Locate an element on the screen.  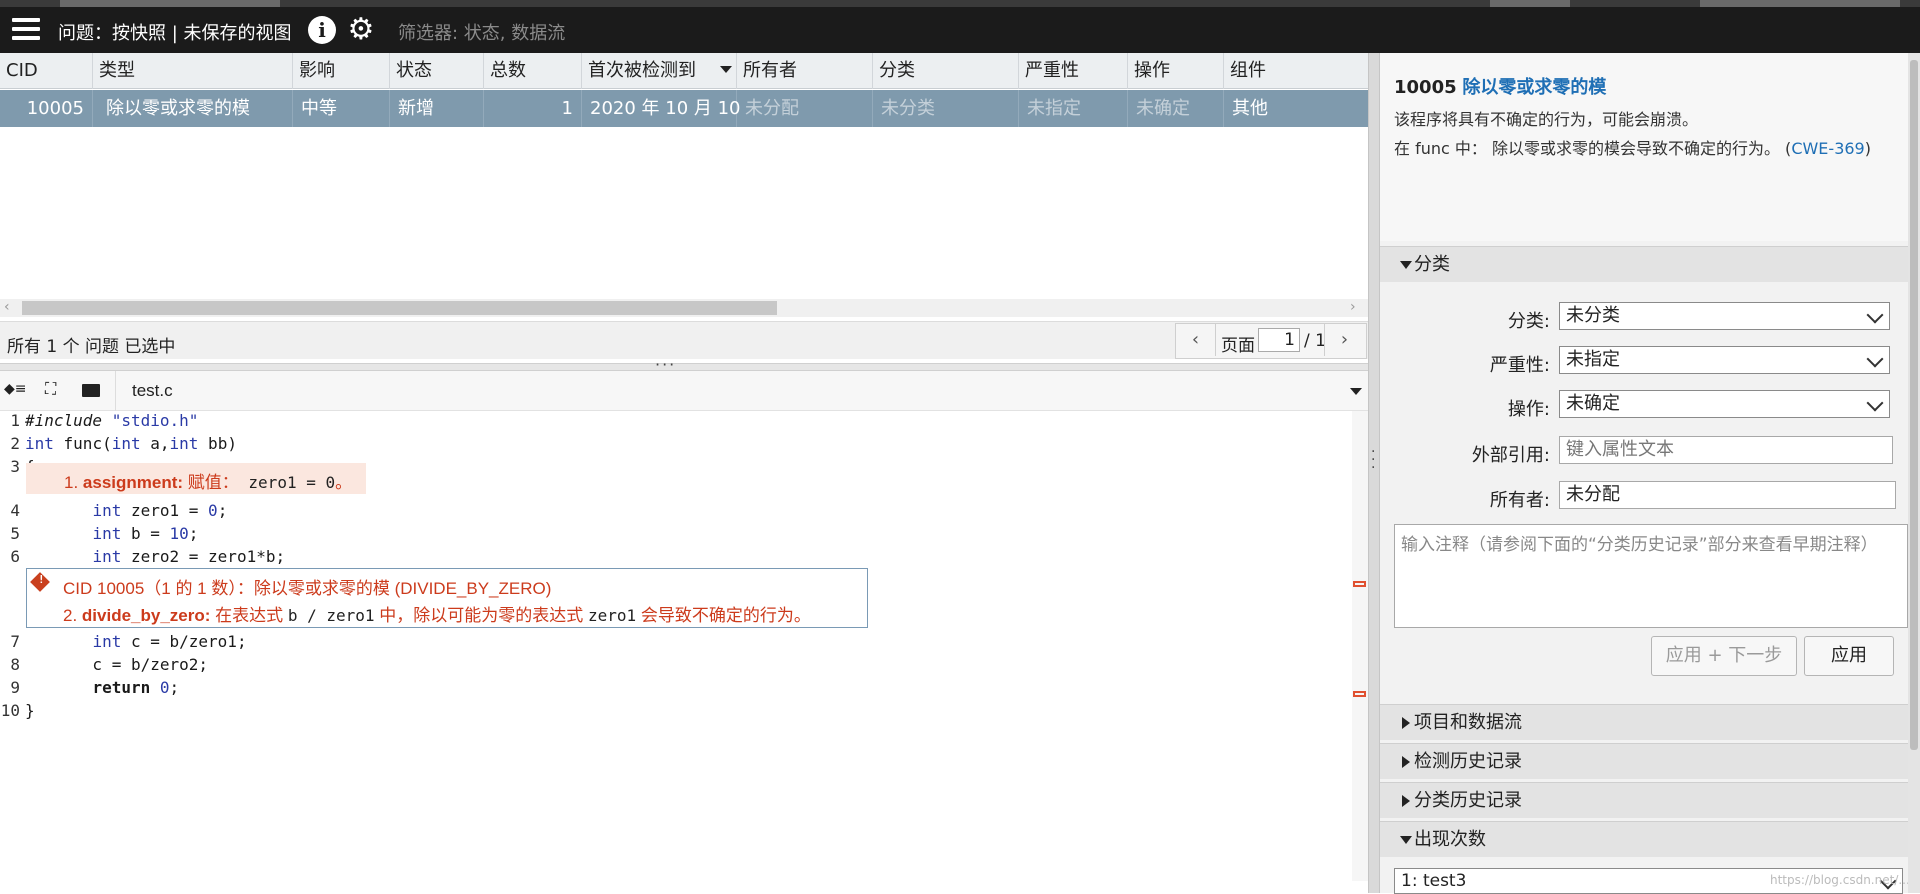
column-header-owner: 所有者 is located at coordinates (805, 71).